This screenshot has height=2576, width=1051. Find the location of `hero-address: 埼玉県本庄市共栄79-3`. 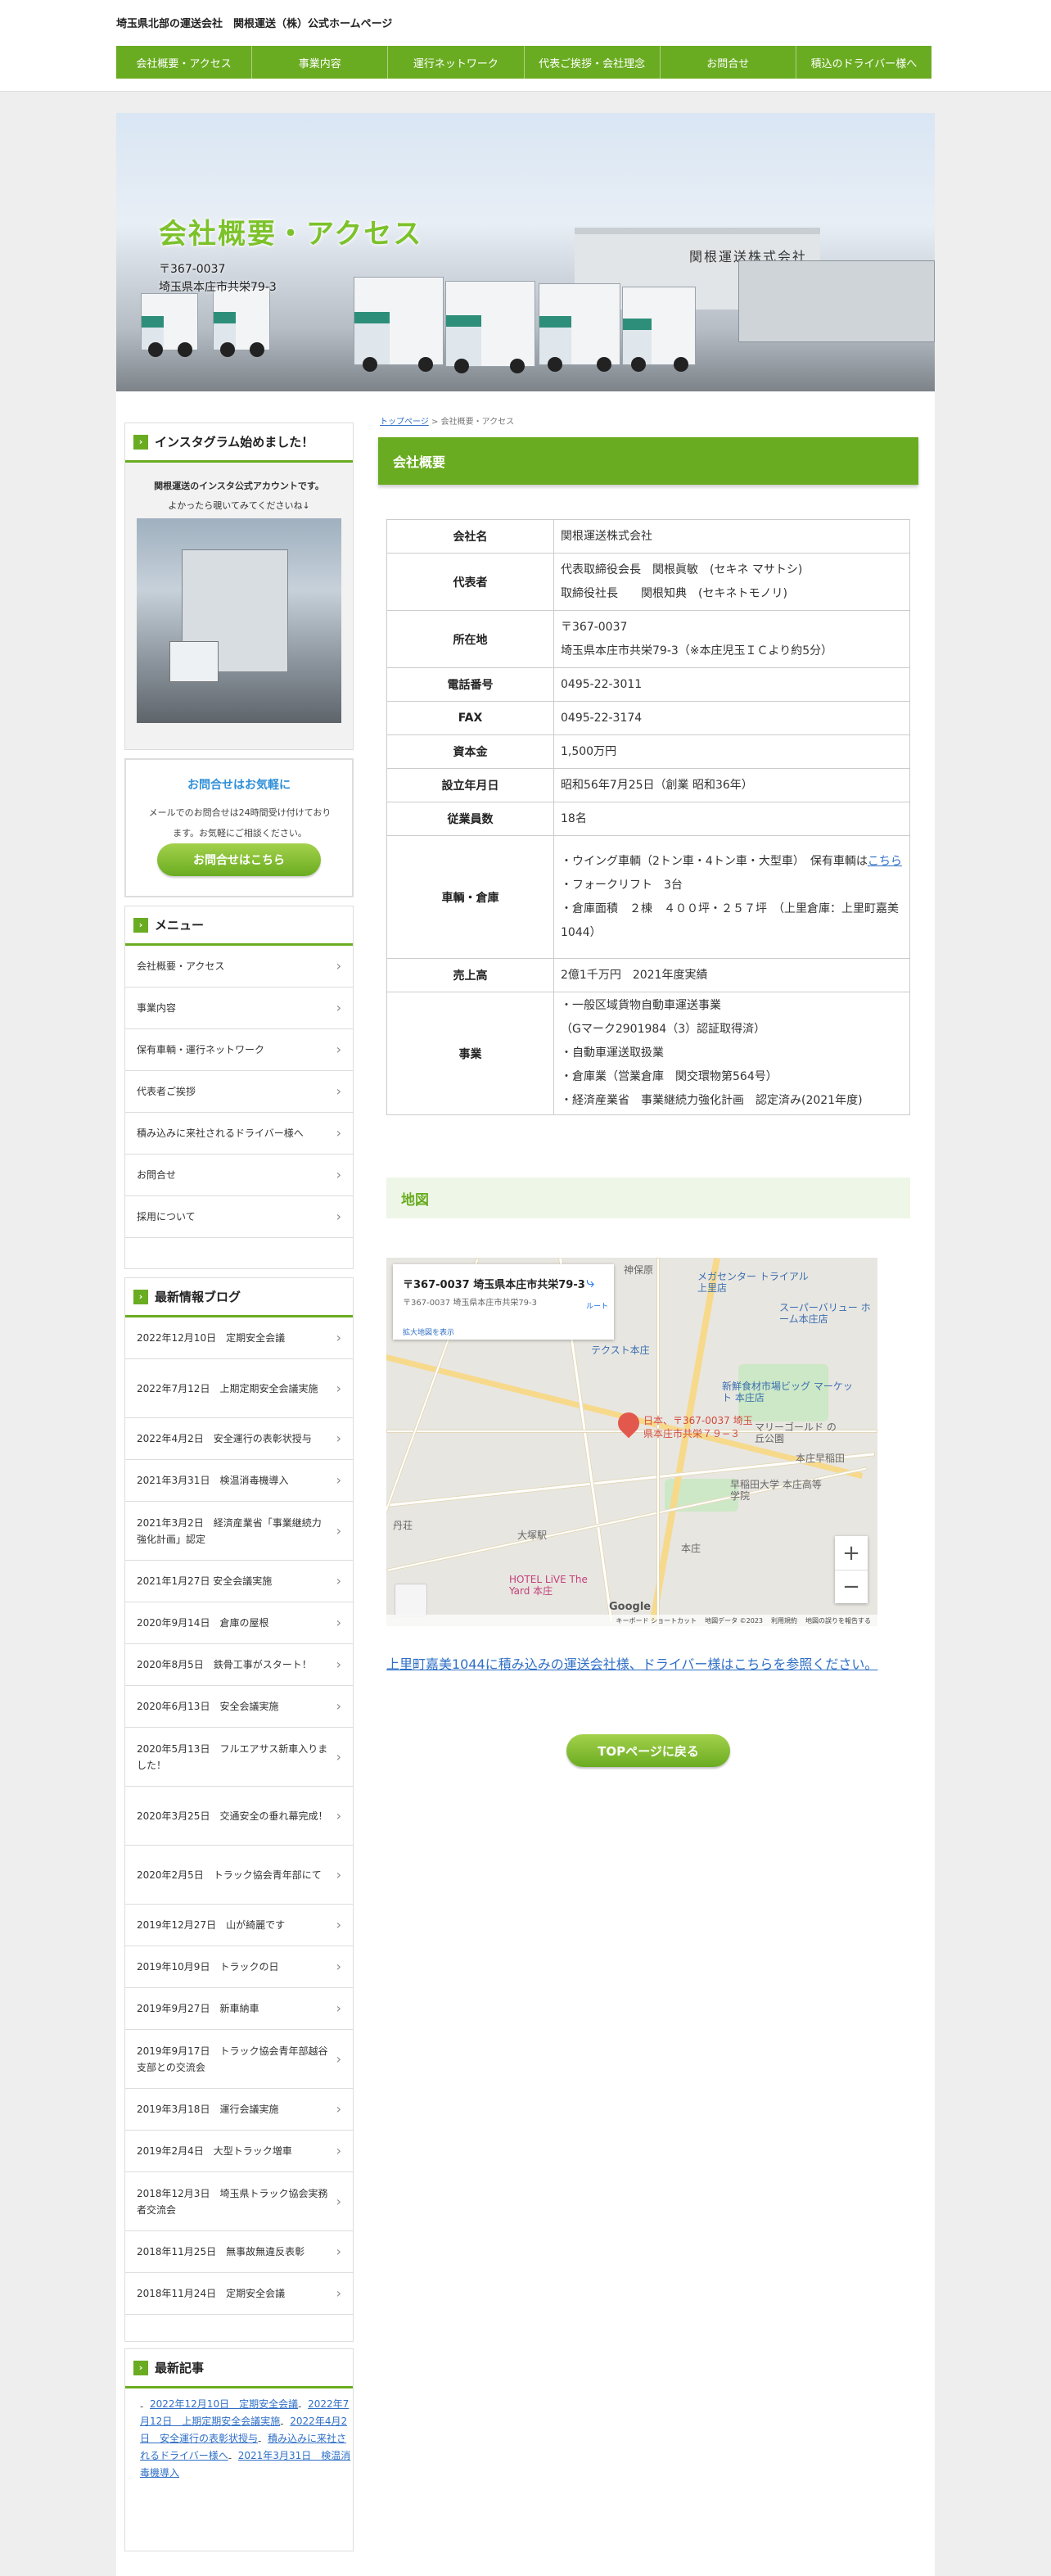

hero-address: 埼玉県本庄市共栄79-3 is located at coordinates (218, 287).